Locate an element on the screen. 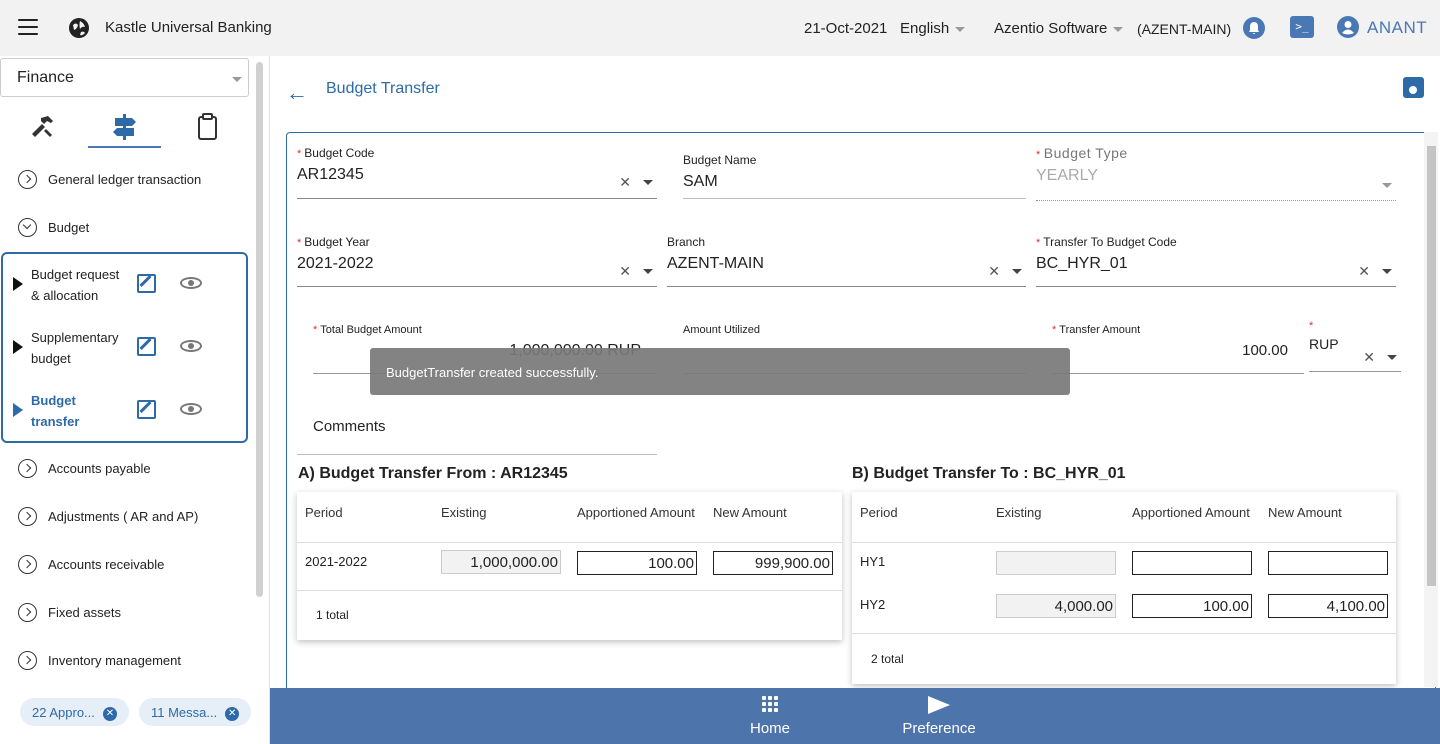  sidebar-subitem-supplementary-budget: Supplementary budget is located at coordinates (113, 346).